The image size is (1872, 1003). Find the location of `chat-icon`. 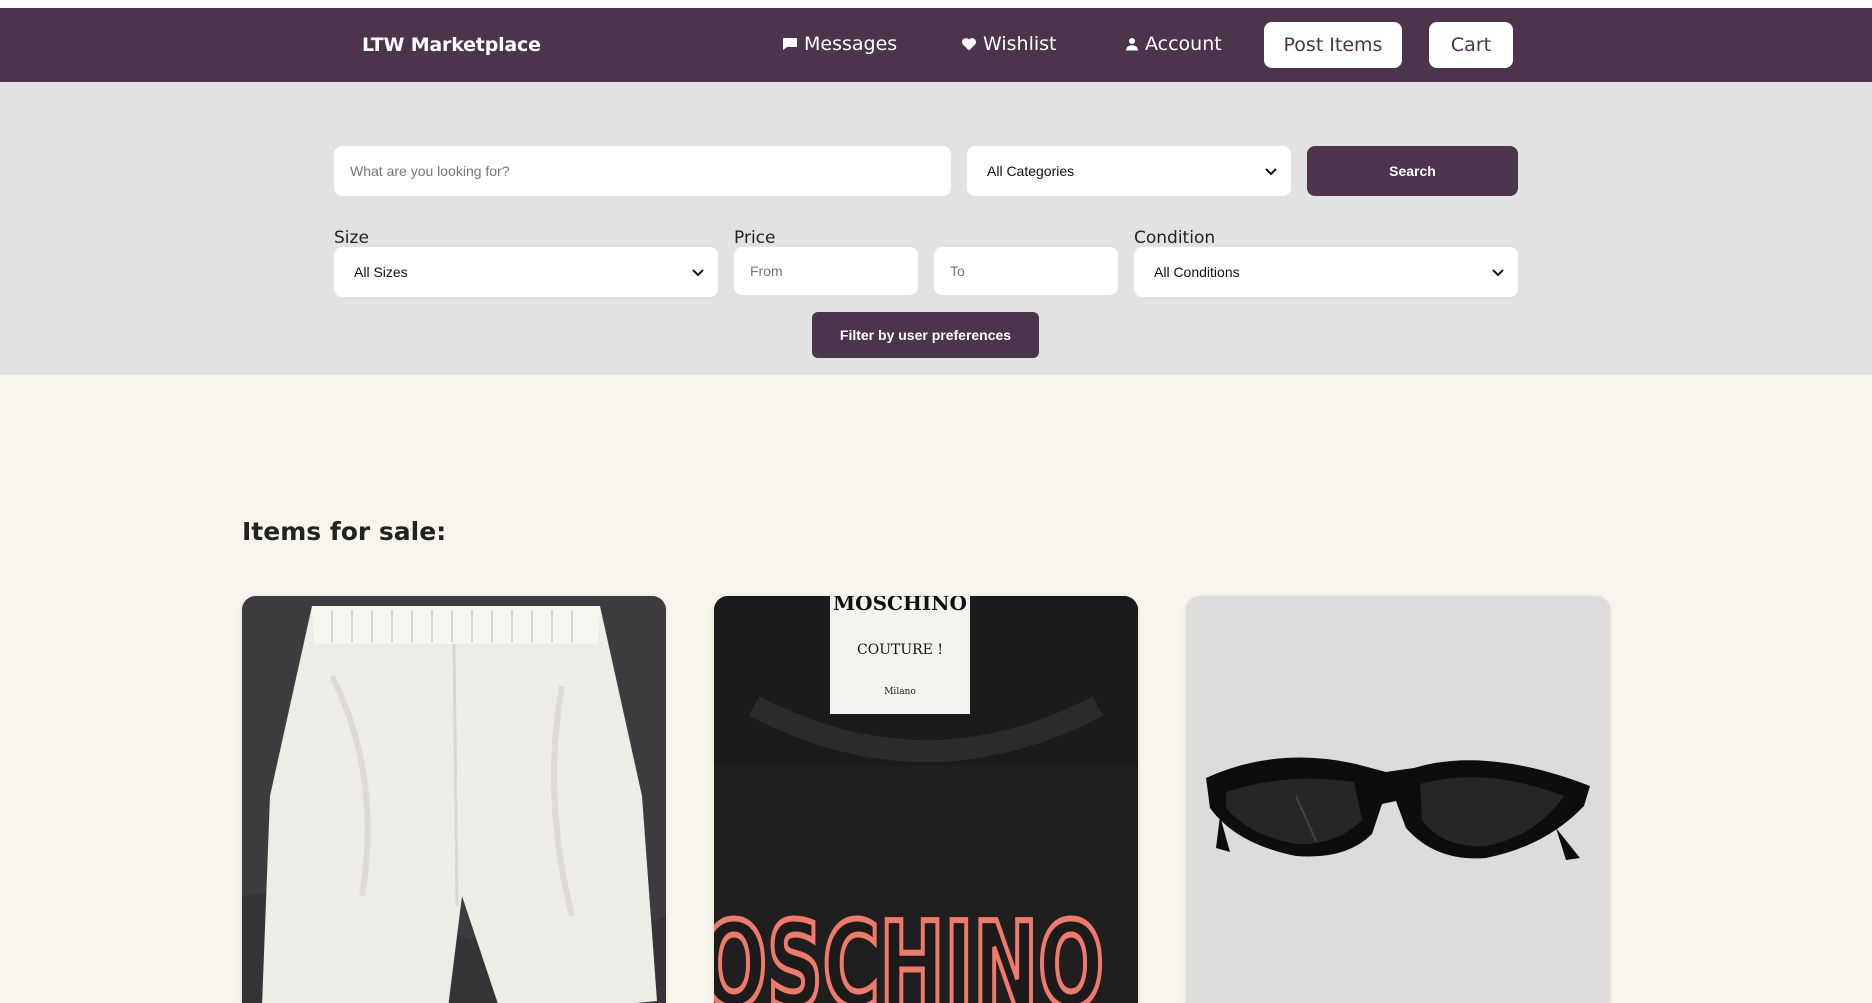

chat-icon is located at coordinates (790, 44).